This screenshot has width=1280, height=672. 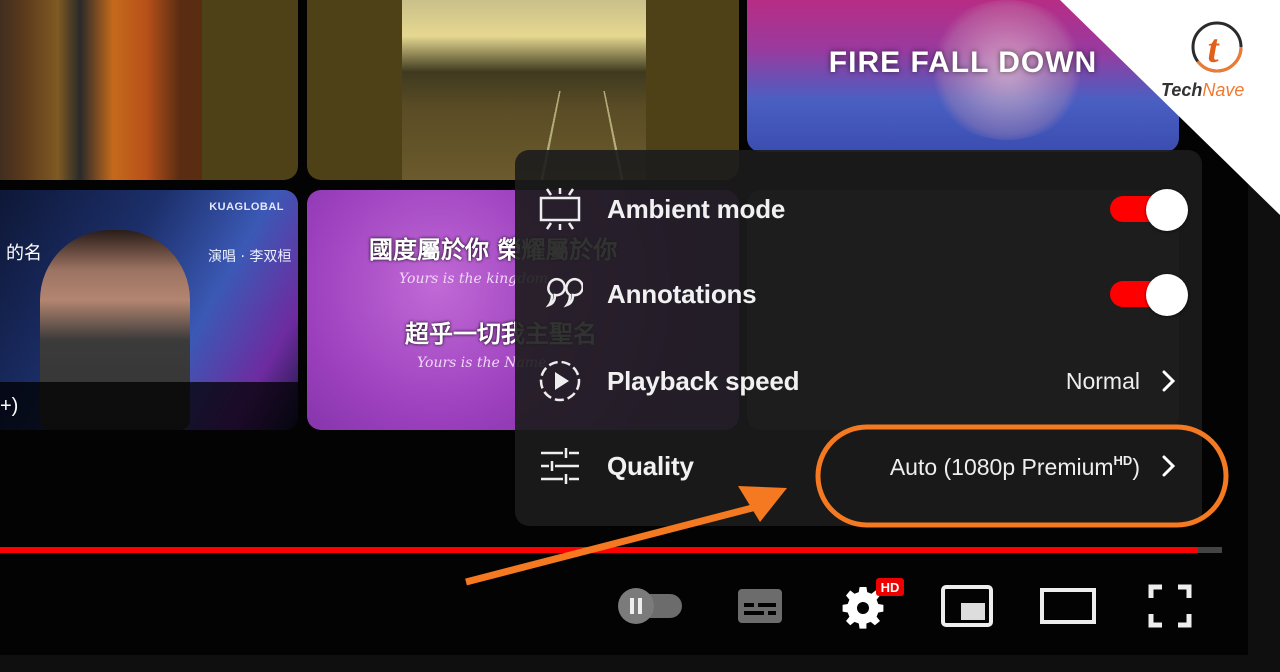 What do you see at coordinates (682, 294) in the screenshot?
I see `menu-label: Annotations` at bounding box center [682, 294].